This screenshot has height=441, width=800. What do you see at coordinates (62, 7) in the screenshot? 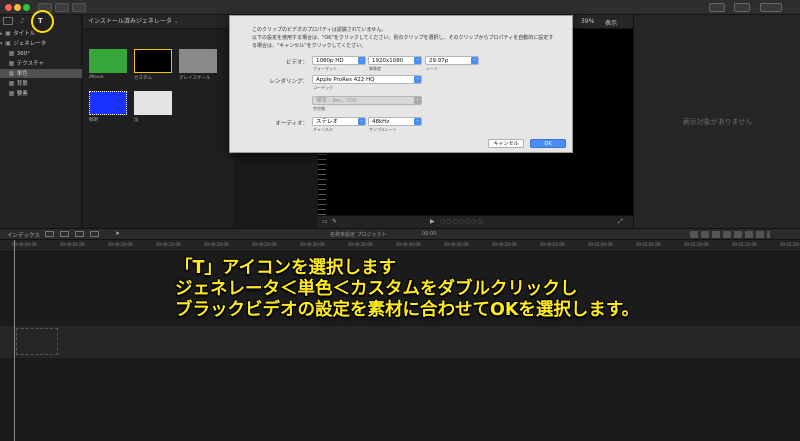
I see `keywords-icon` at bounding box center [62, 7].